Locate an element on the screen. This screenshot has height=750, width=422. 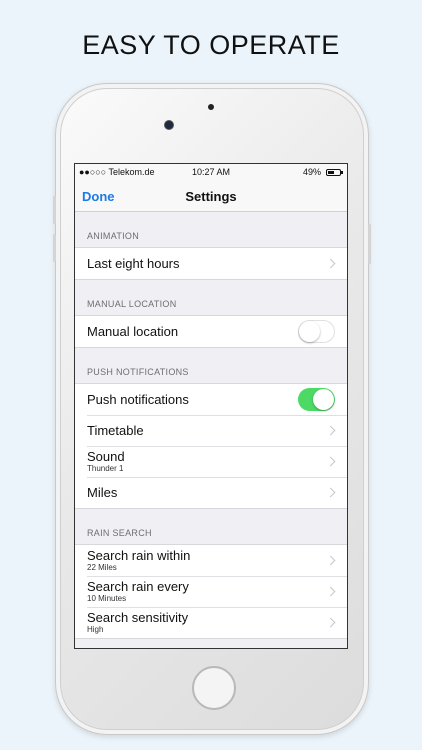
speaker is located at coordinates (211, 107).